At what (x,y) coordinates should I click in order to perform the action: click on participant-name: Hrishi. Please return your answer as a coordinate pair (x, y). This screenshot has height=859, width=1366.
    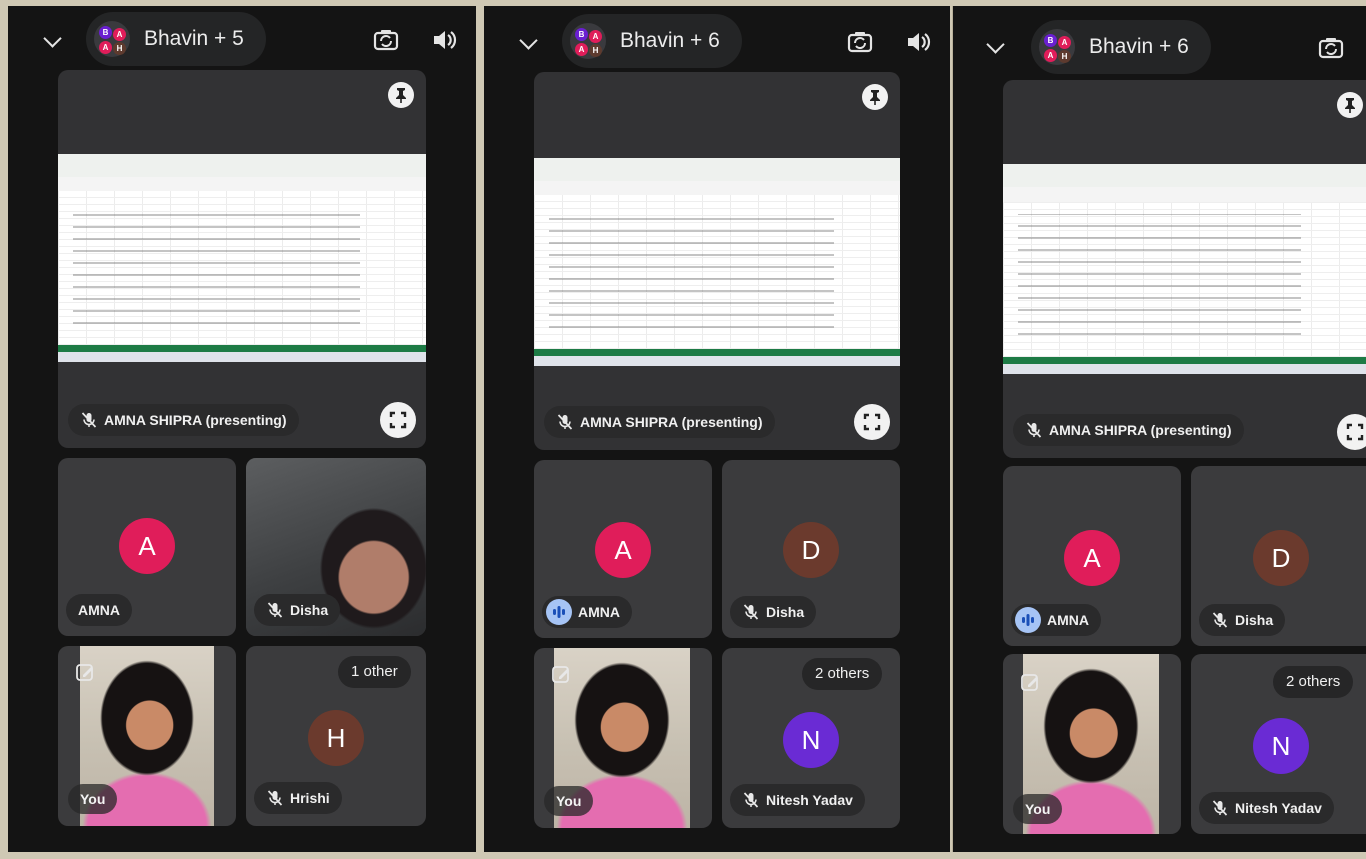
    Looking at the image, I should click on (310, 798).